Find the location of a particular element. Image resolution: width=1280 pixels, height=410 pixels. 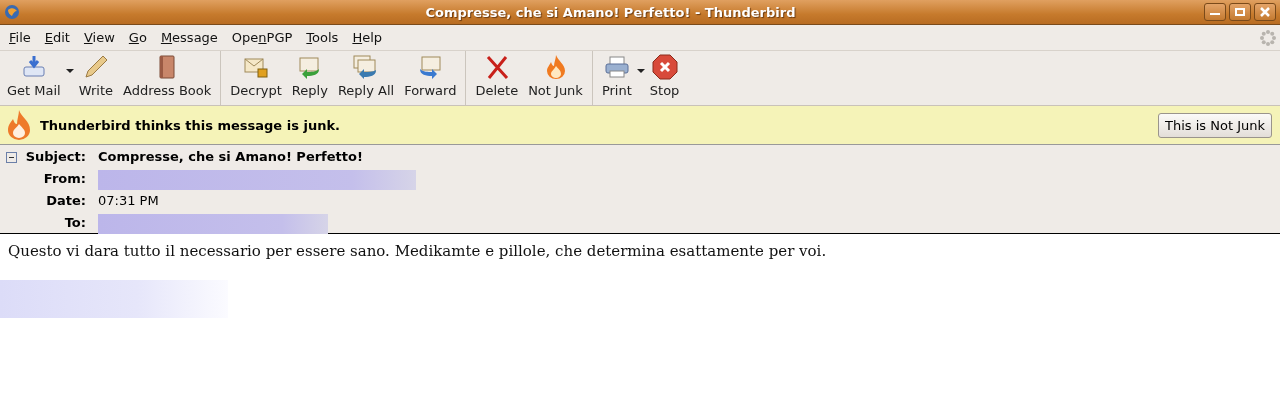

stop-icon is located at coordinates (664, 67).